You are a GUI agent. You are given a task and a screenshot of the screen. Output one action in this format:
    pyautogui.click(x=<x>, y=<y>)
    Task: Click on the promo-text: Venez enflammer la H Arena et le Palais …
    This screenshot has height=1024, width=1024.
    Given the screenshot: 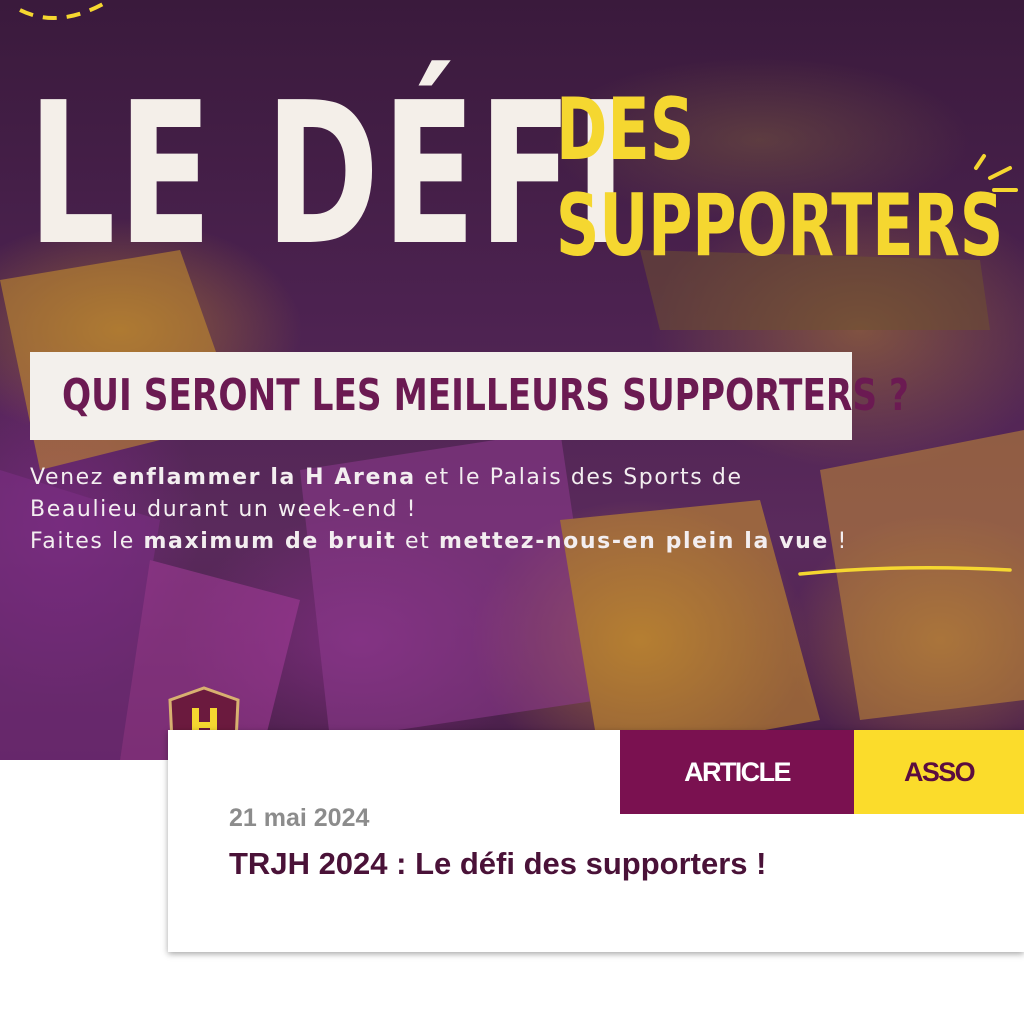 What is the action you would take?
    pyautogui.click(x=439, y=509)
    